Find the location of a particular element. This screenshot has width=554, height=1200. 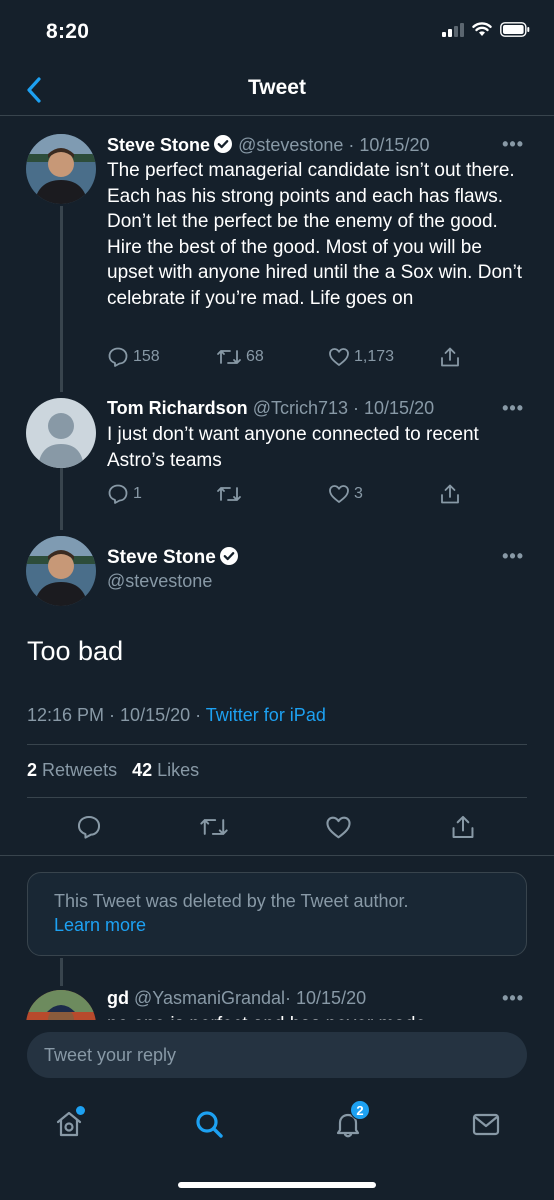

home-indicator is located at coordinates (277, 1185).